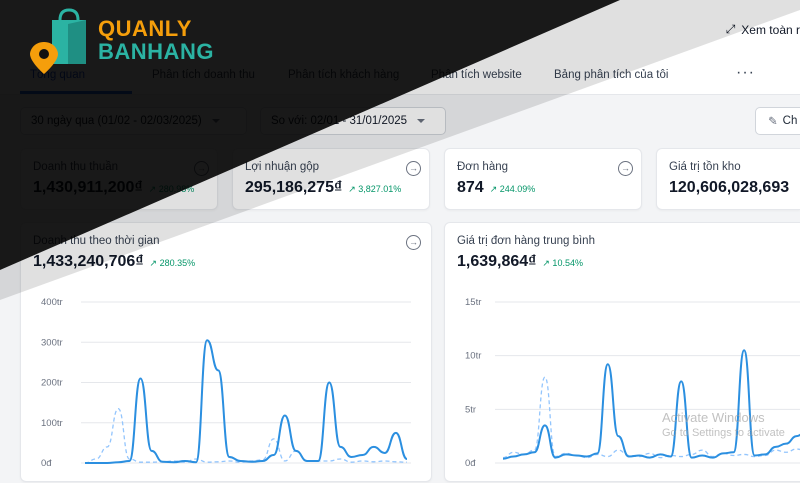  Describe the element at coordinates (52, 342) in the screenshot. I see `y-tick-label: 300tr` at that location.